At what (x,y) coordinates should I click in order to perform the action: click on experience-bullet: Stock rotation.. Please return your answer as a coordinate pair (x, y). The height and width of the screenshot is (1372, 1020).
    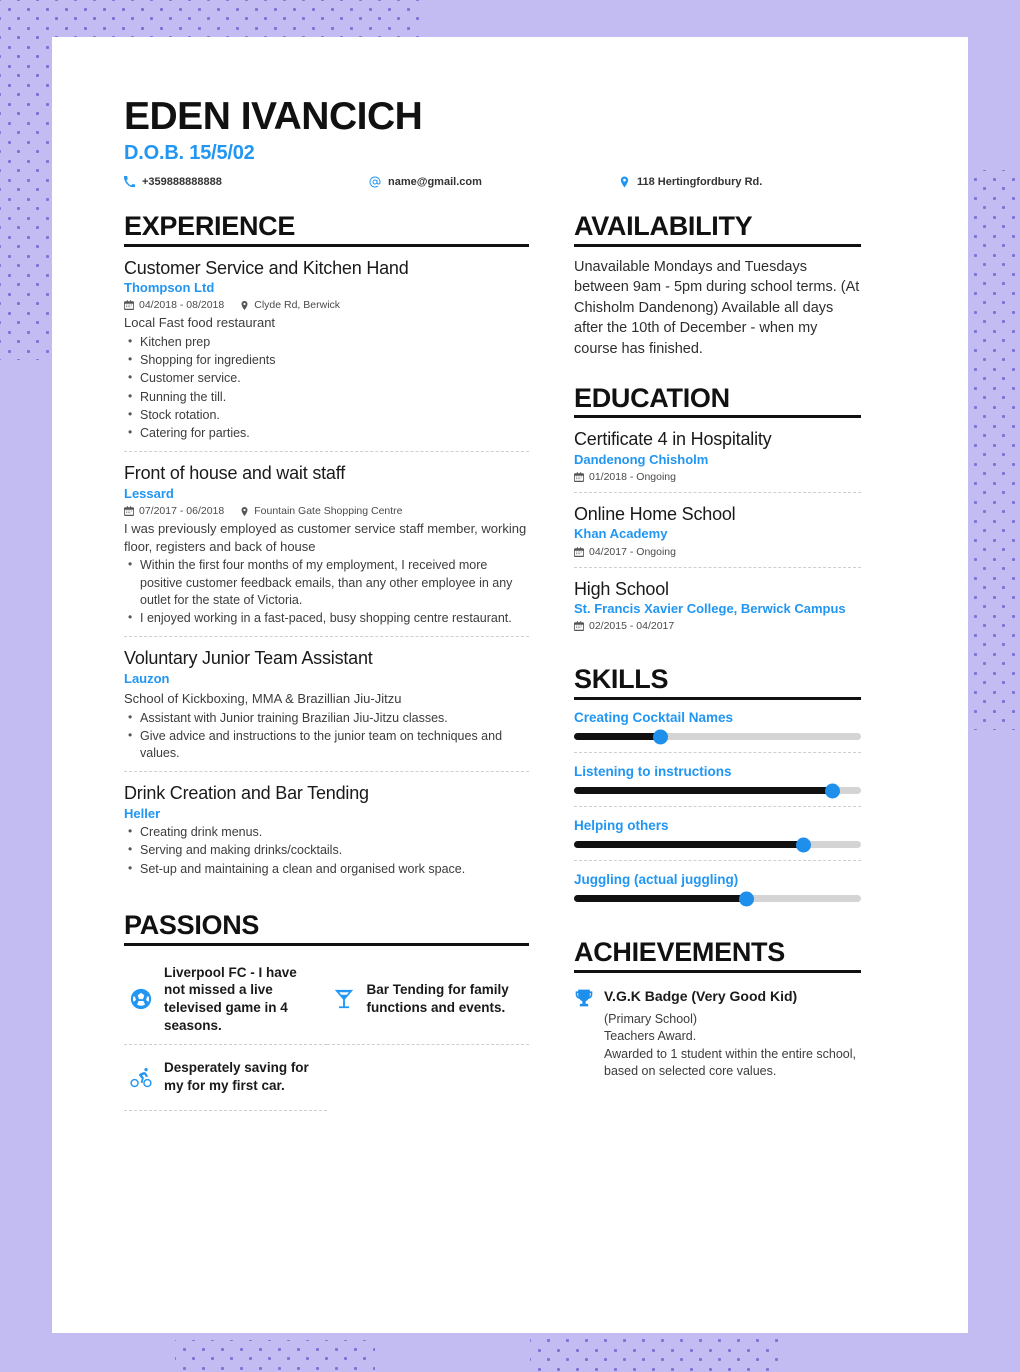
    Looking at the image, I should click on (326, 415).